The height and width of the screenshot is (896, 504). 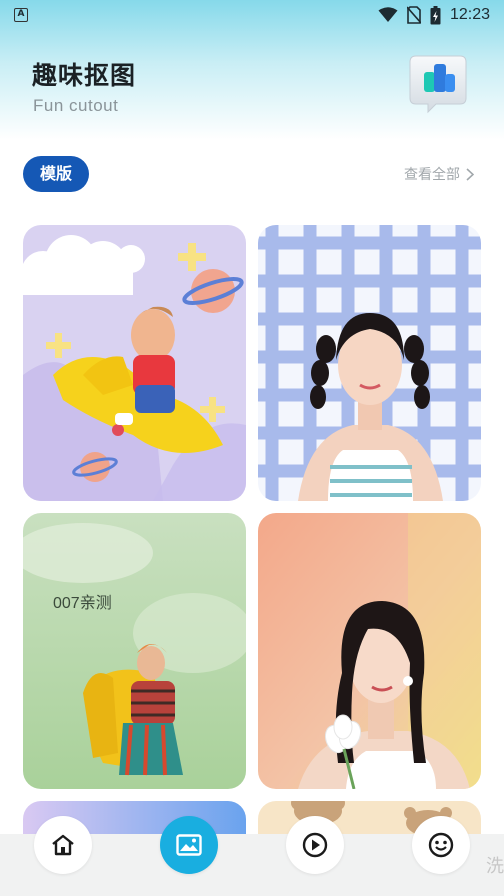 I want to click on nav-sticker-button, so click(x=441, y=845).